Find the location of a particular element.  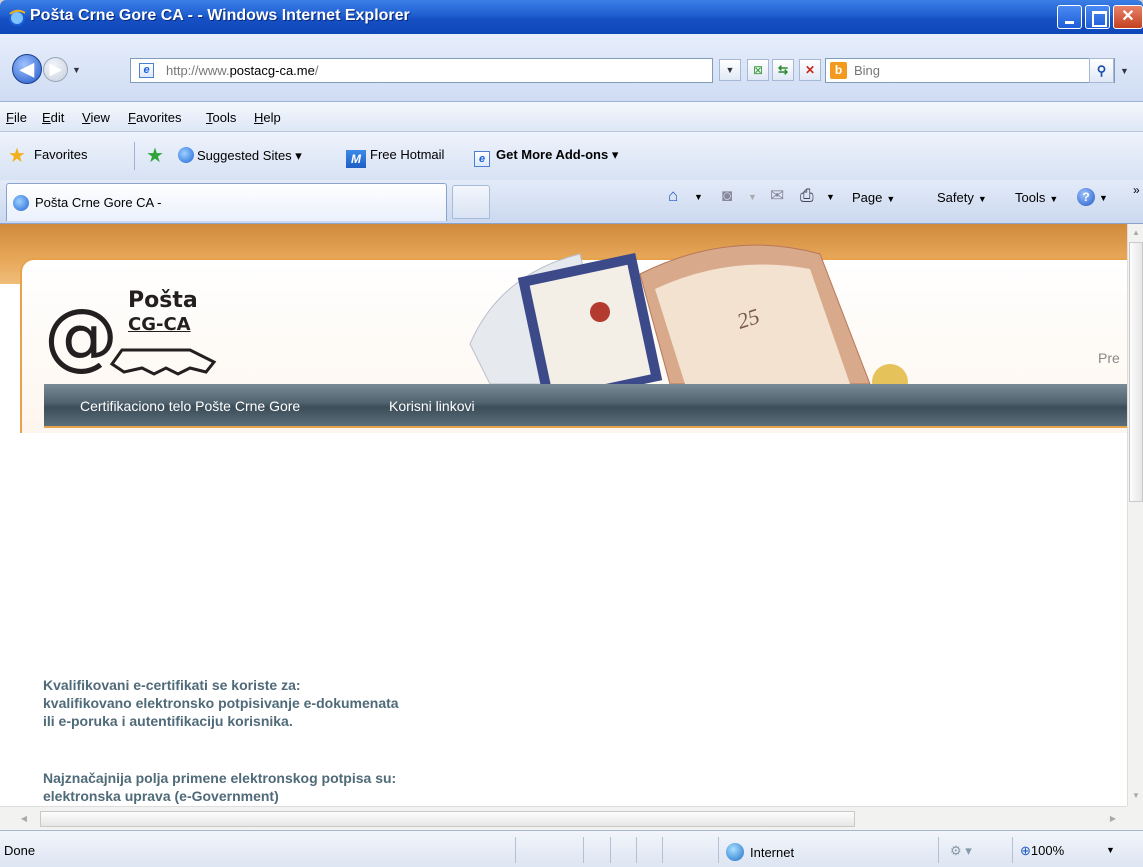

url-text: http://www.postacg-ca.me/ is located at coordinates (242, 70).